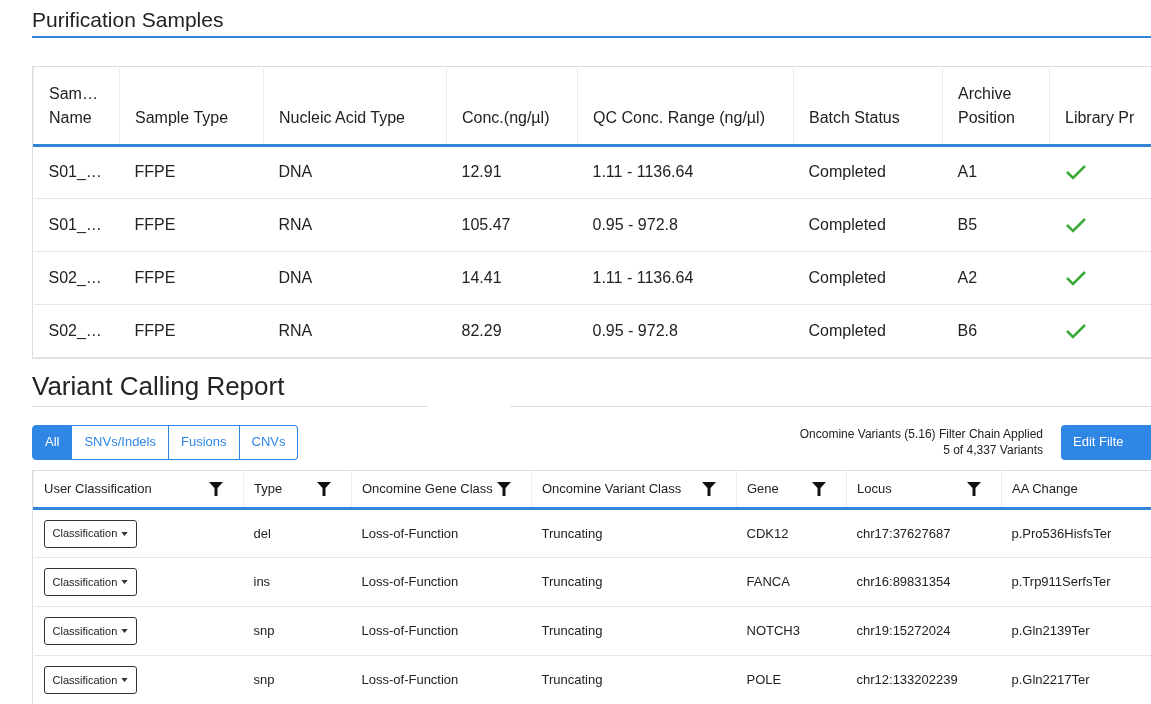  Describe the element at coordinates (52, 442) in the screenshot. I see `filter-tab: All` at that location.